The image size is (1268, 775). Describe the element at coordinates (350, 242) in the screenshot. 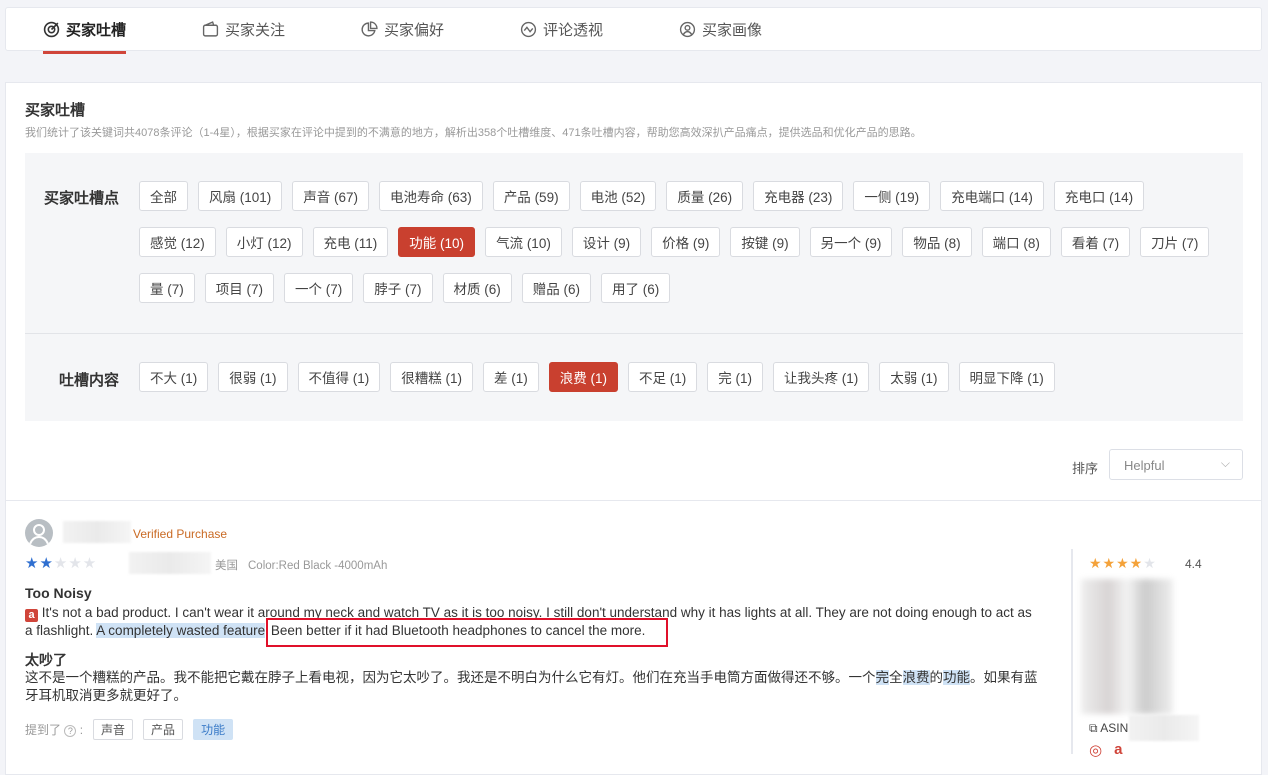

I see `filter-tag: 充电 (11)` at that location.